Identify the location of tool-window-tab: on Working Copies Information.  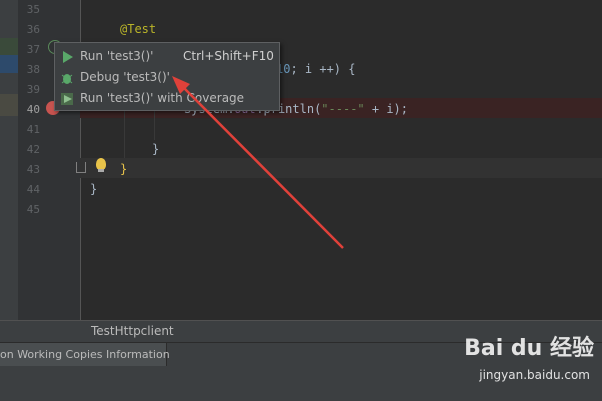
(85, 355).